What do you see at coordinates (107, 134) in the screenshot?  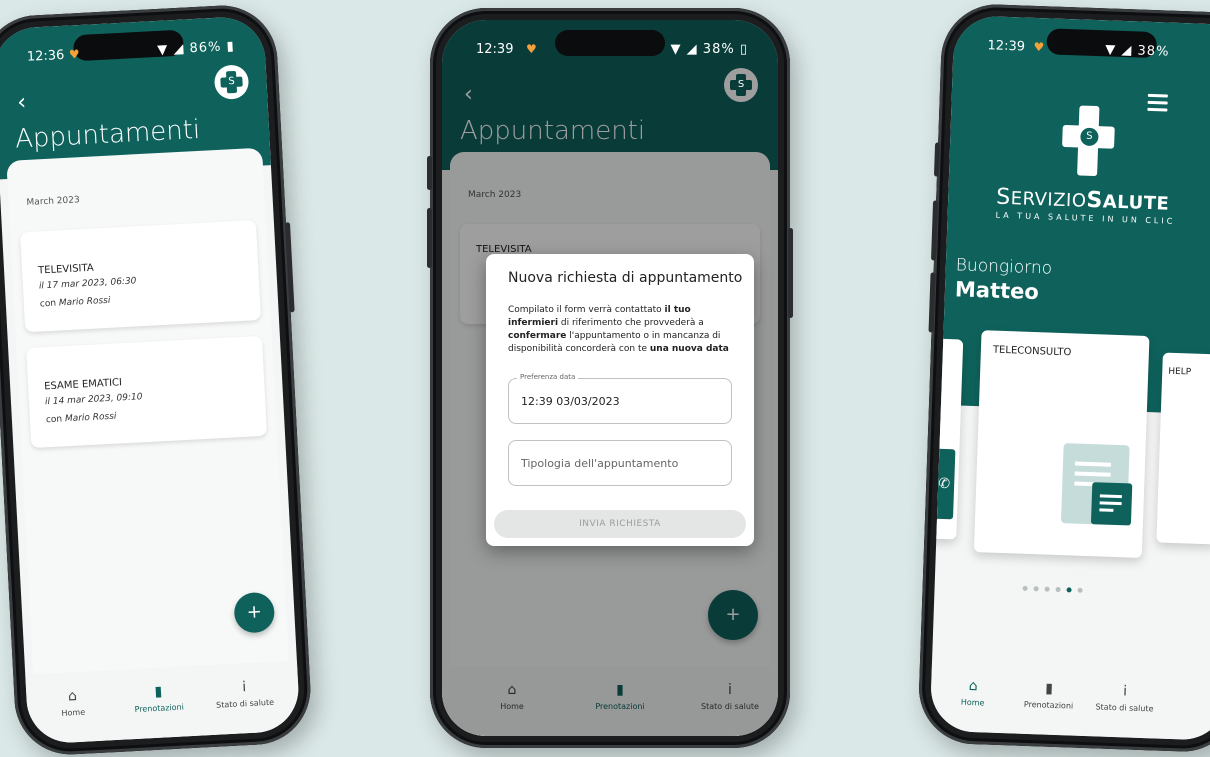 I see `page-title: Appuntamenti` at bounding box center [107, 134].